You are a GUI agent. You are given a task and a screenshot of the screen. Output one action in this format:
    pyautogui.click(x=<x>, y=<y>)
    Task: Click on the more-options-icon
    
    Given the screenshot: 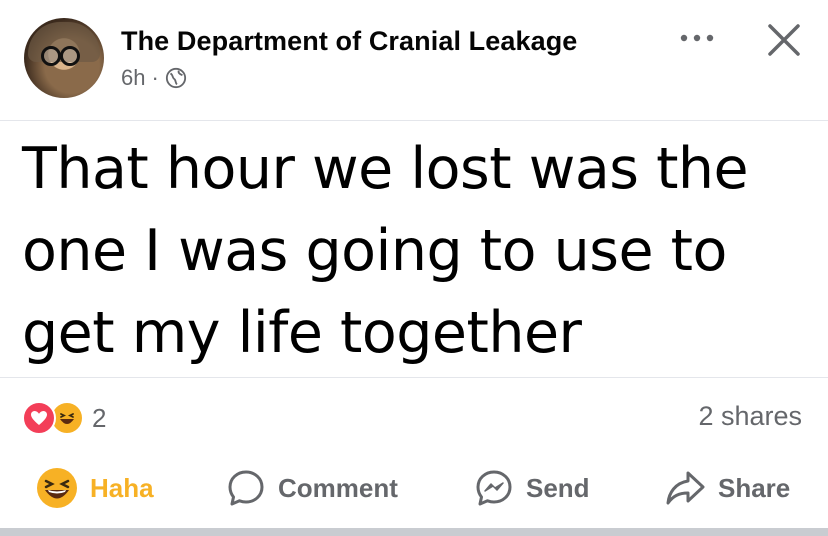 What is the action you would take?
    pyautogui.click(x=697, y=38)
    